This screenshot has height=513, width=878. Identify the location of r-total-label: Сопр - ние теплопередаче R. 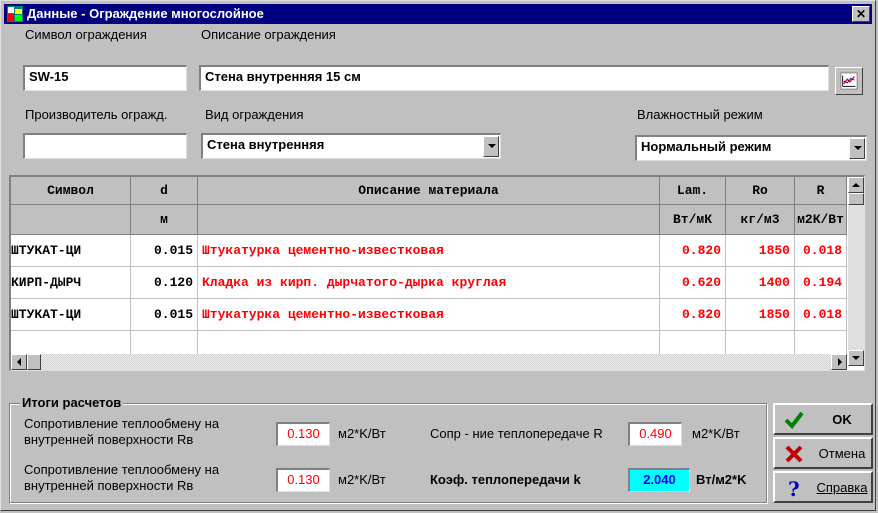
(516, 433).